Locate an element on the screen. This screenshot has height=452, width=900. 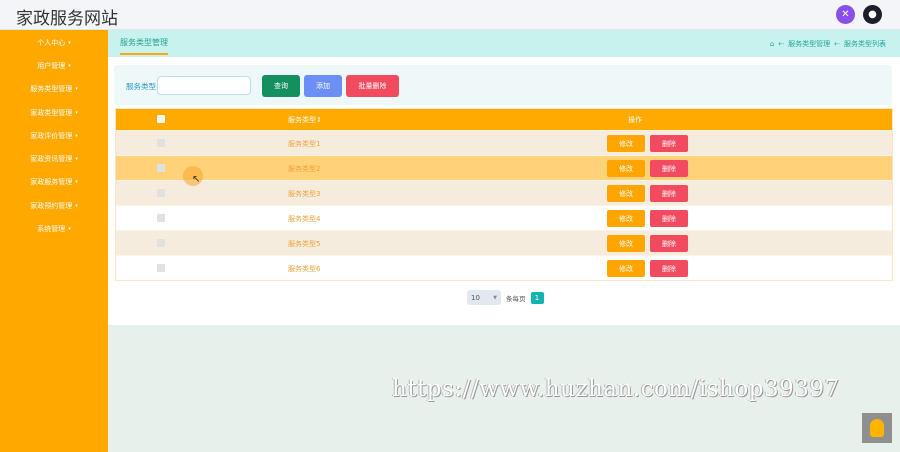
sidebar-item-label: 家政类型管理 is located at coordinates (51, 112).